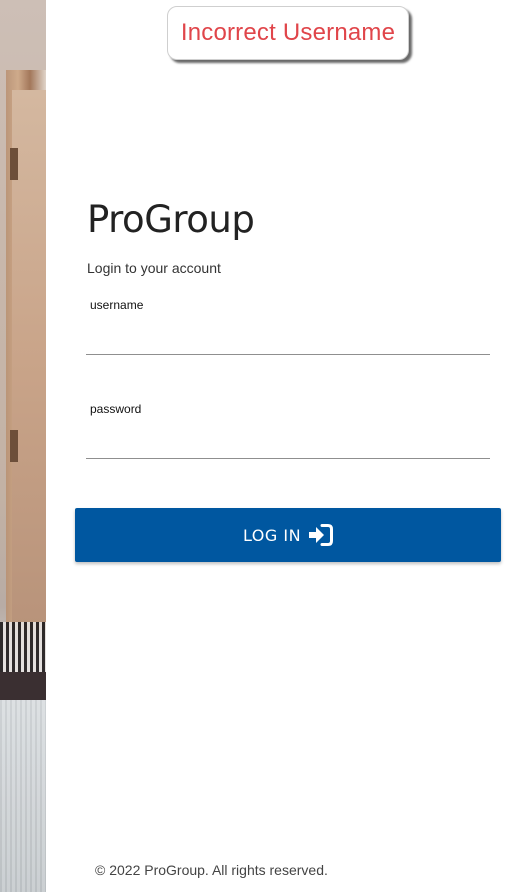  What do you see at coordinates (171, 219) in the screenshot?
I see `brand-title: ProGroup` at bounding box center [171, 219].